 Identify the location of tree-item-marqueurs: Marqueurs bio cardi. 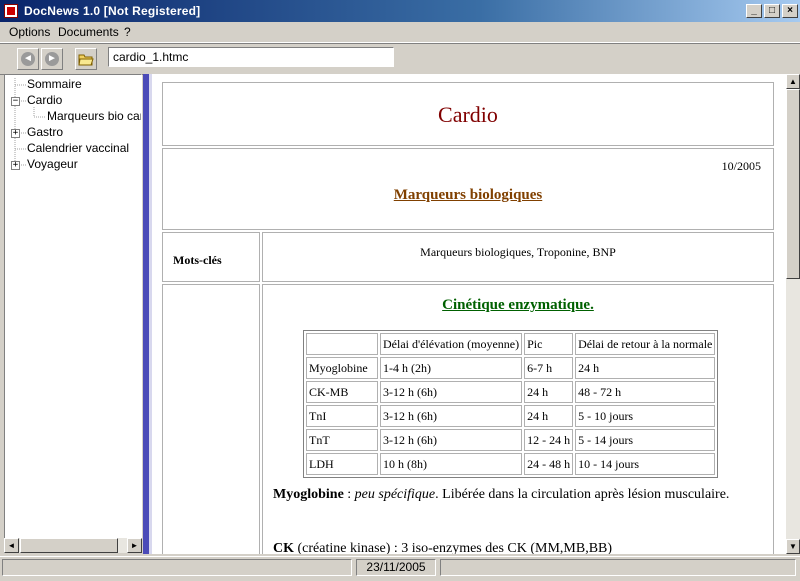
(94, 117).